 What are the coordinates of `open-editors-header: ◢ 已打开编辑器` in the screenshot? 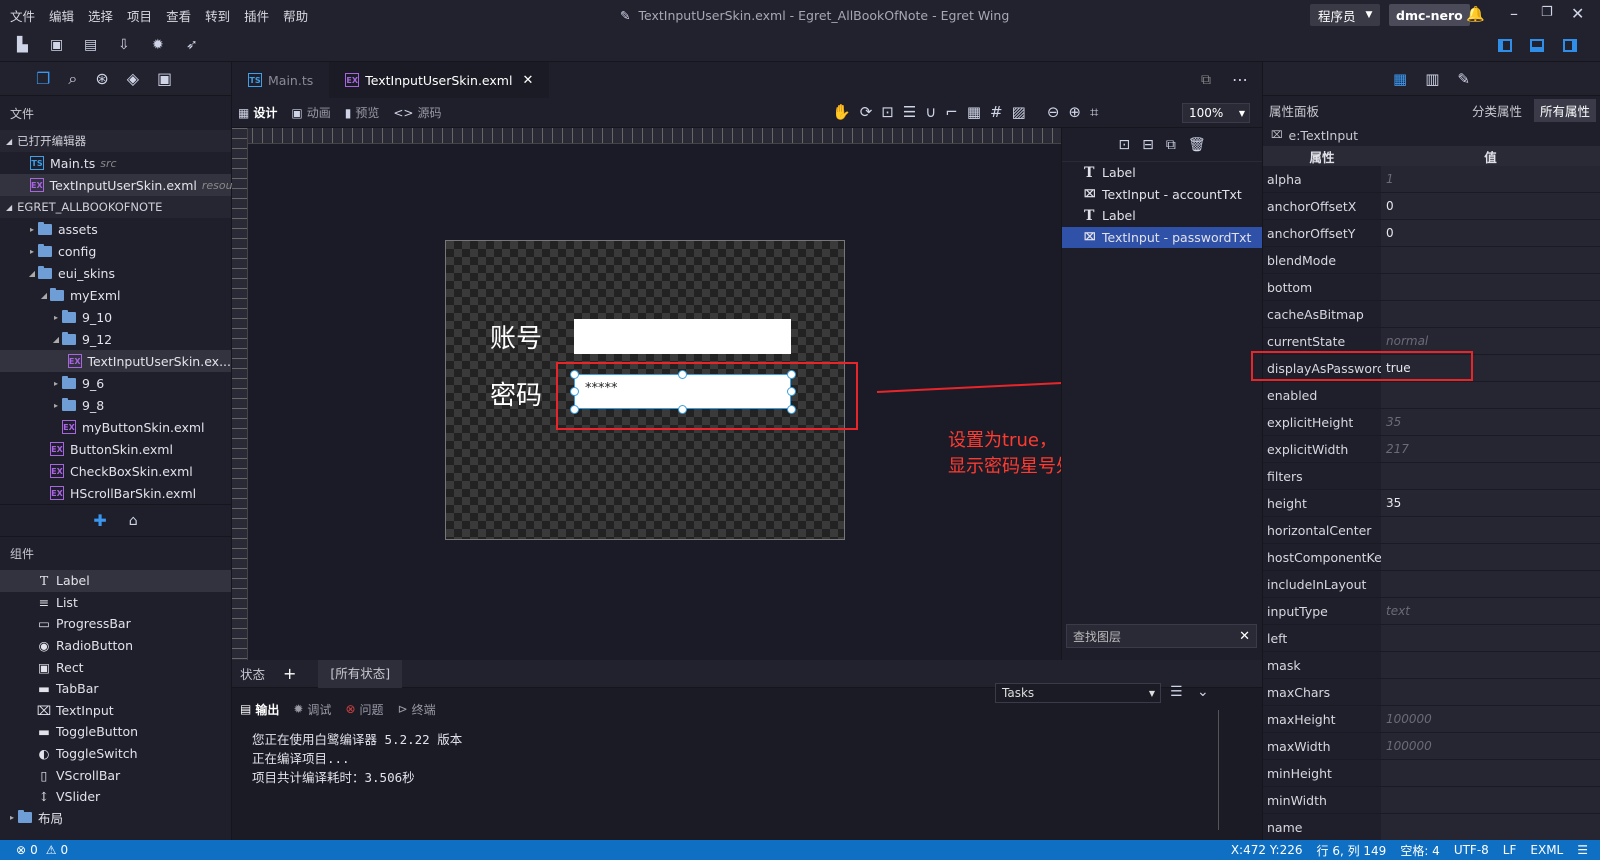 It's located at (115, 141).